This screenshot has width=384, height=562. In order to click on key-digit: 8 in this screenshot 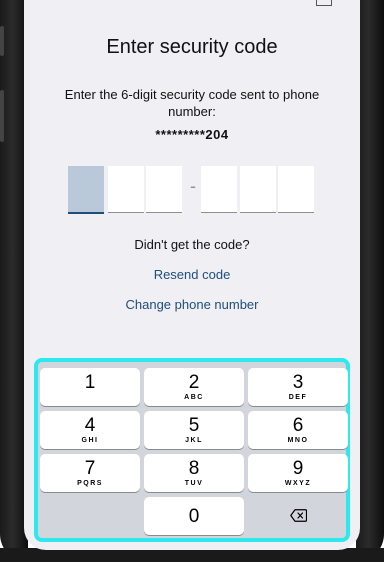, I will do `click(194, 468)`.